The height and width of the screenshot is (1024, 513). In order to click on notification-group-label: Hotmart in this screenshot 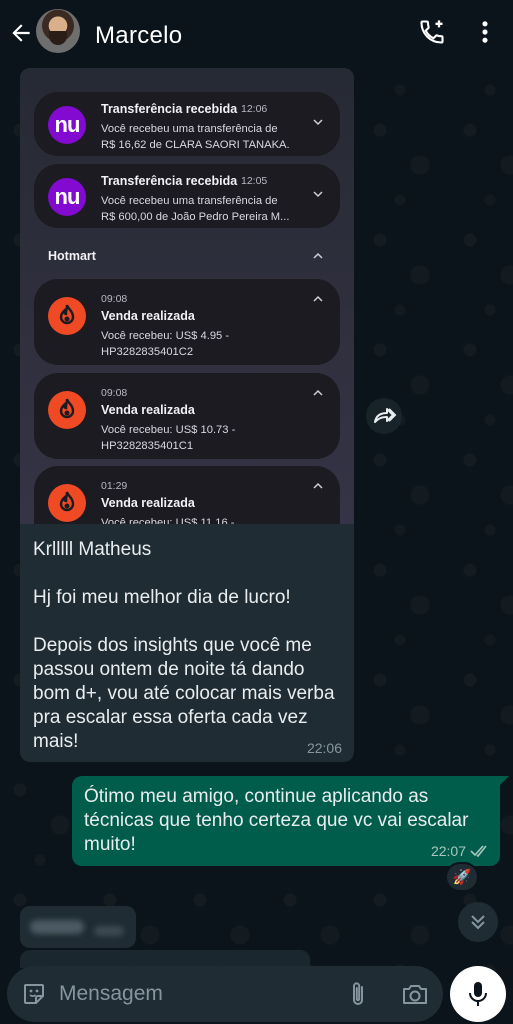, I will do `click(72, 256)`.